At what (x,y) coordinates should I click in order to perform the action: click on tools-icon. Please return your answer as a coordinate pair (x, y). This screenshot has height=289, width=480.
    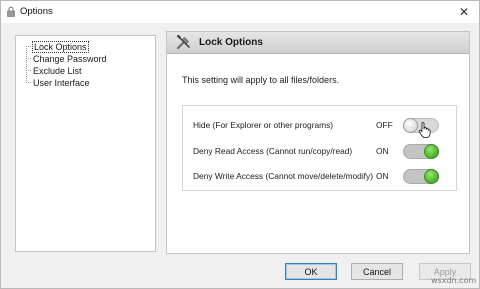
    Looking at the image, I should click on (183, 42).